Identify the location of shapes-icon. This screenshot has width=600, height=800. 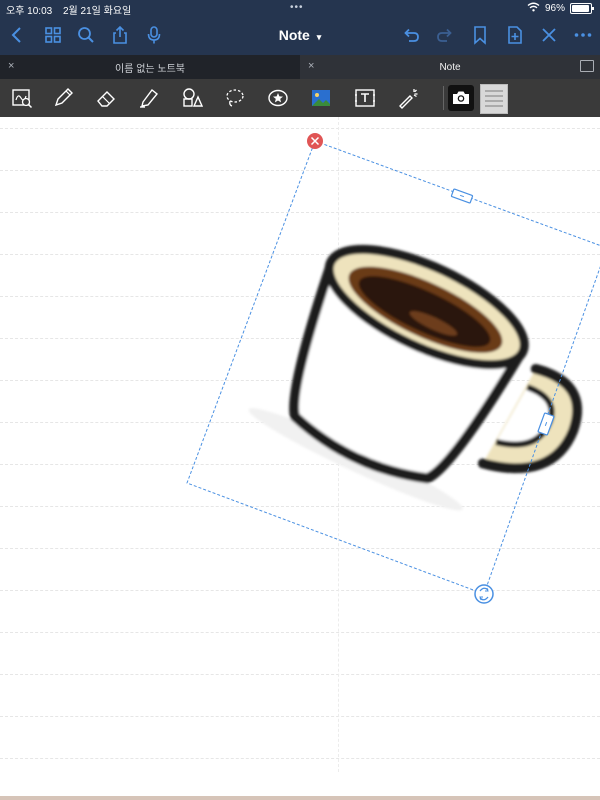
(193, 97).